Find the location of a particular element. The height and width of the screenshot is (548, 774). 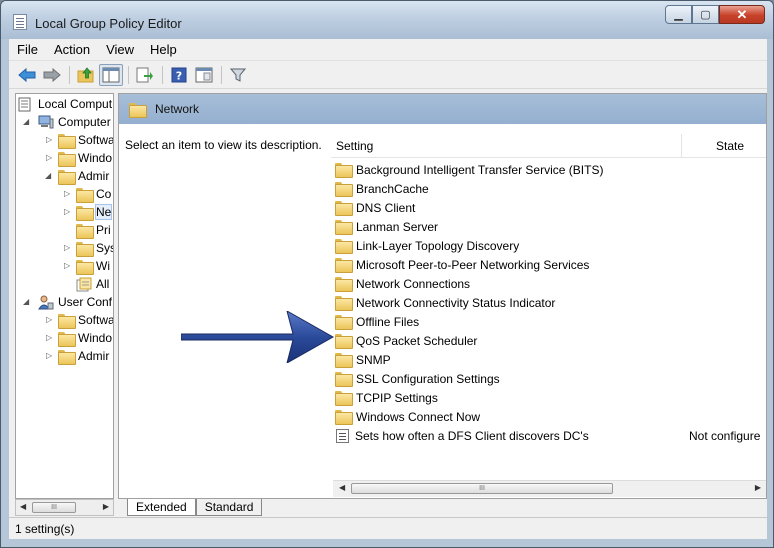

list-item: Lanman Server is located at coordinates (550, 226).